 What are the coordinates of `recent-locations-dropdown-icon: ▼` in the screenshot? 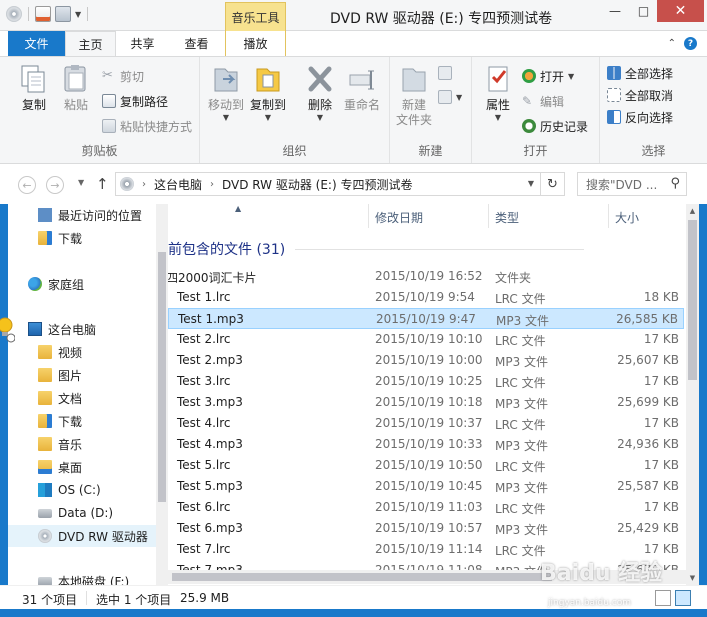 It's located at (81, 182).